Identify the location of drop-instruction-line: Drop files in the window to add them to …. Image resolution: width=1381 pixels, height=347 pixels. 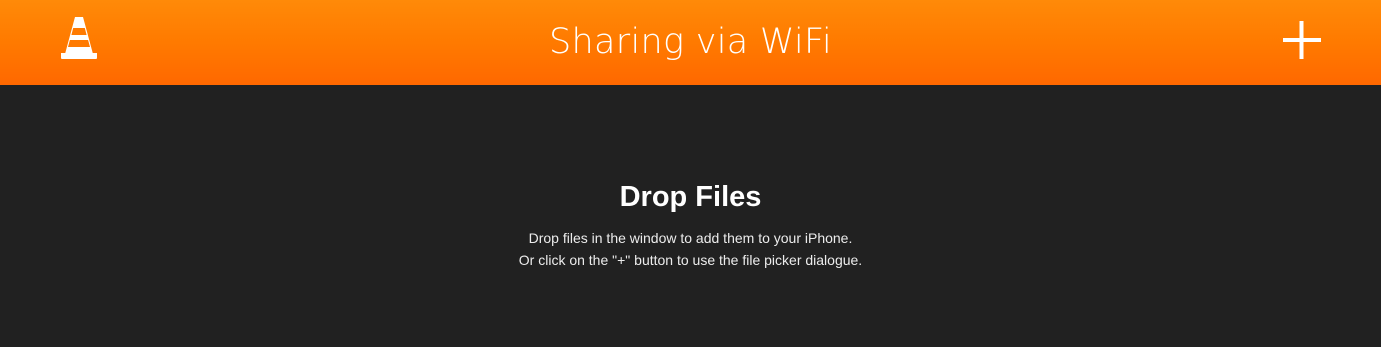
(690, 238).